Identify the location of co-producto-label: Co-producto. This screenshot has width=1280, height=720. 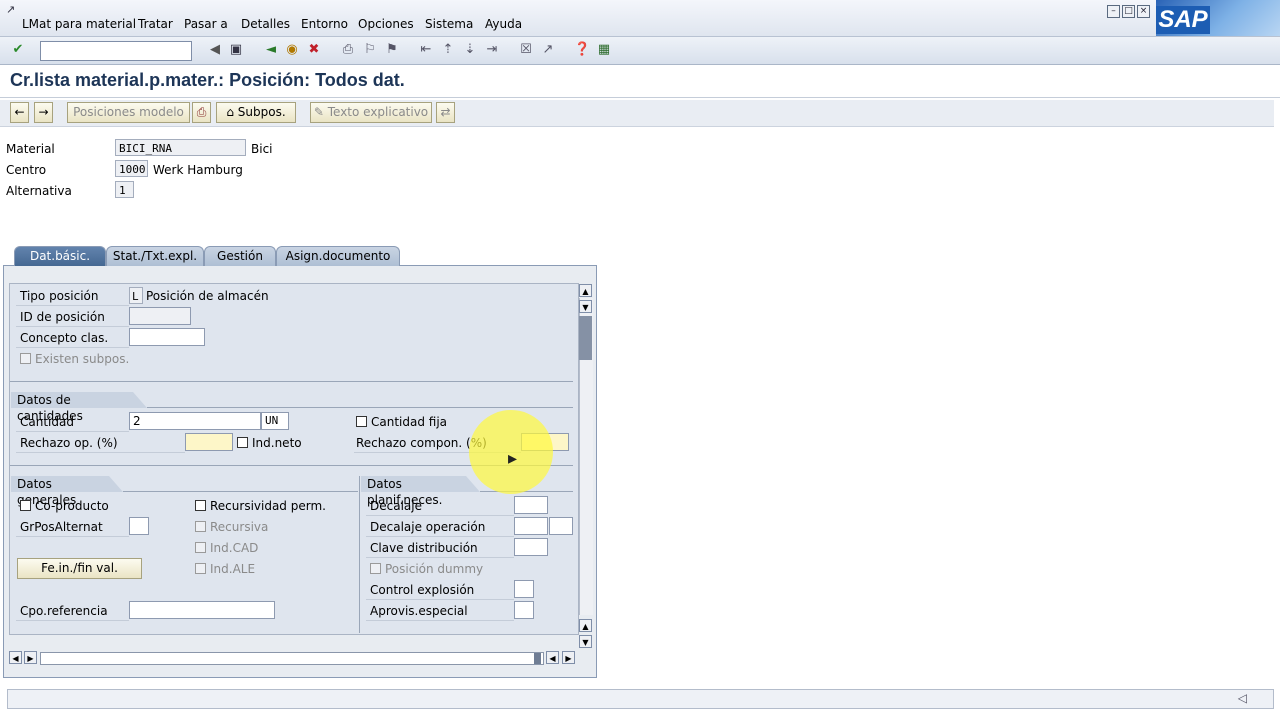
(72, 506).